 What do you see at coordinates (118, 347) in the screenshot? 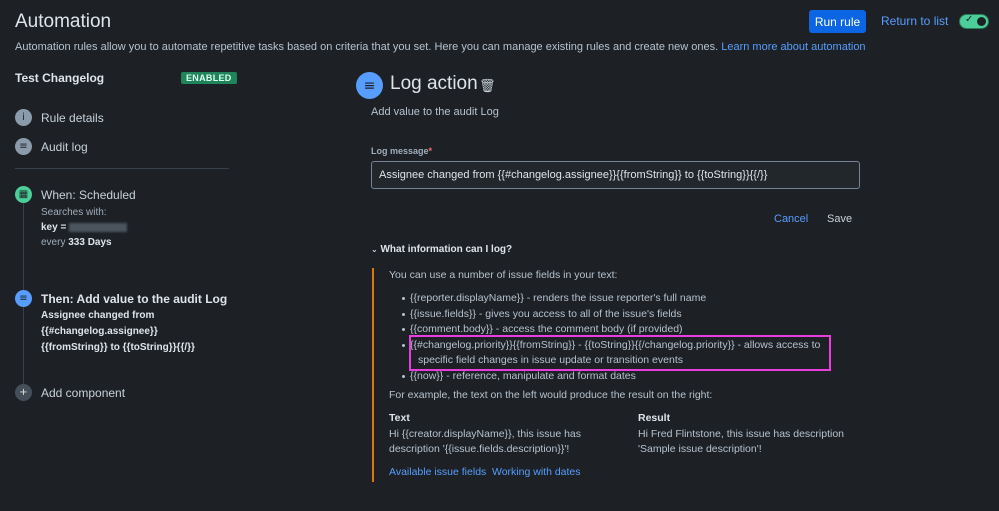
I see `action-line-3: {{fromString}} to {{toString}}{{/}}` at bounding box center [118, 347].